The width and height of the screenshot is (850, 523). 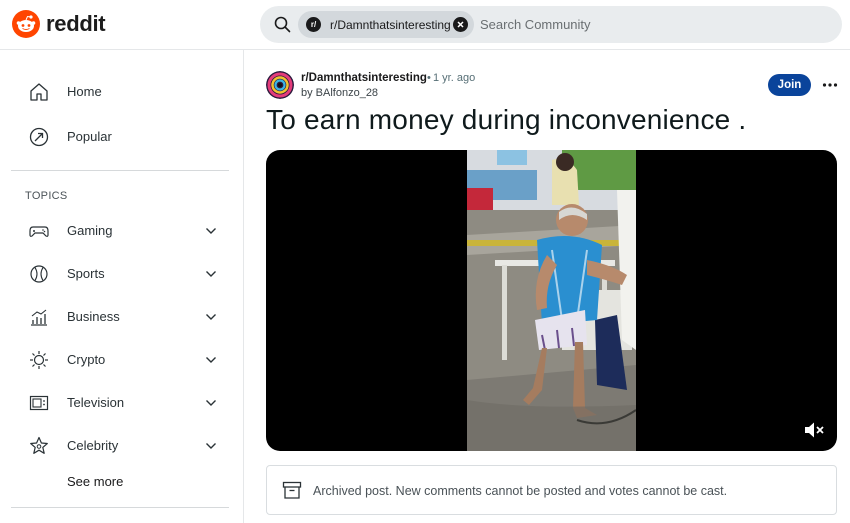 I want to click on community-chip-label: r/Damnthatsinteresting, so click(x=390, y=25).